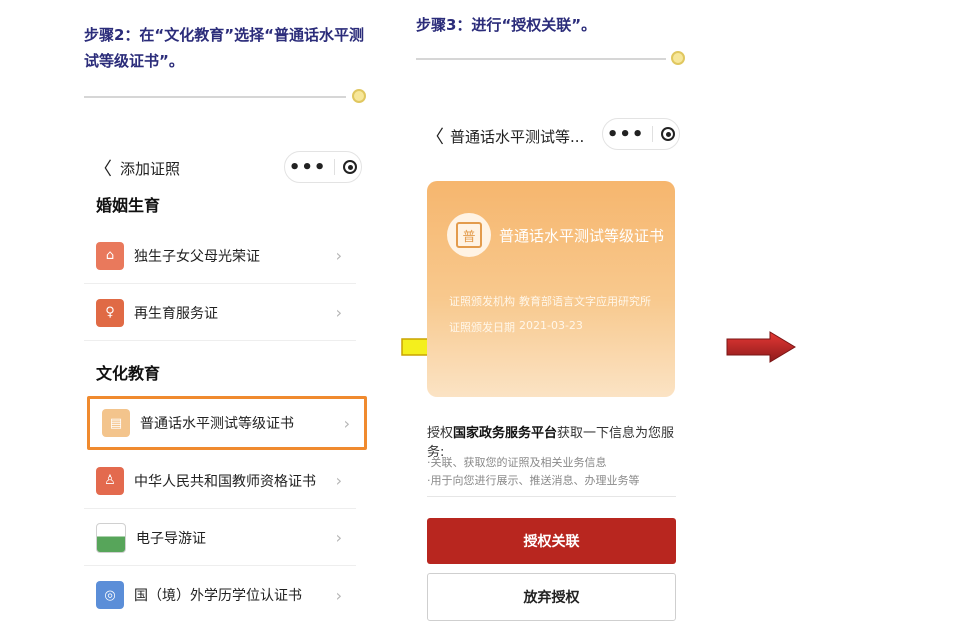 The height and width of the screenshot is (635, 955). Describe the element at coordinates (176, 313) in the screenshot. I see `list-item-label: 再生育服务证` at that location.